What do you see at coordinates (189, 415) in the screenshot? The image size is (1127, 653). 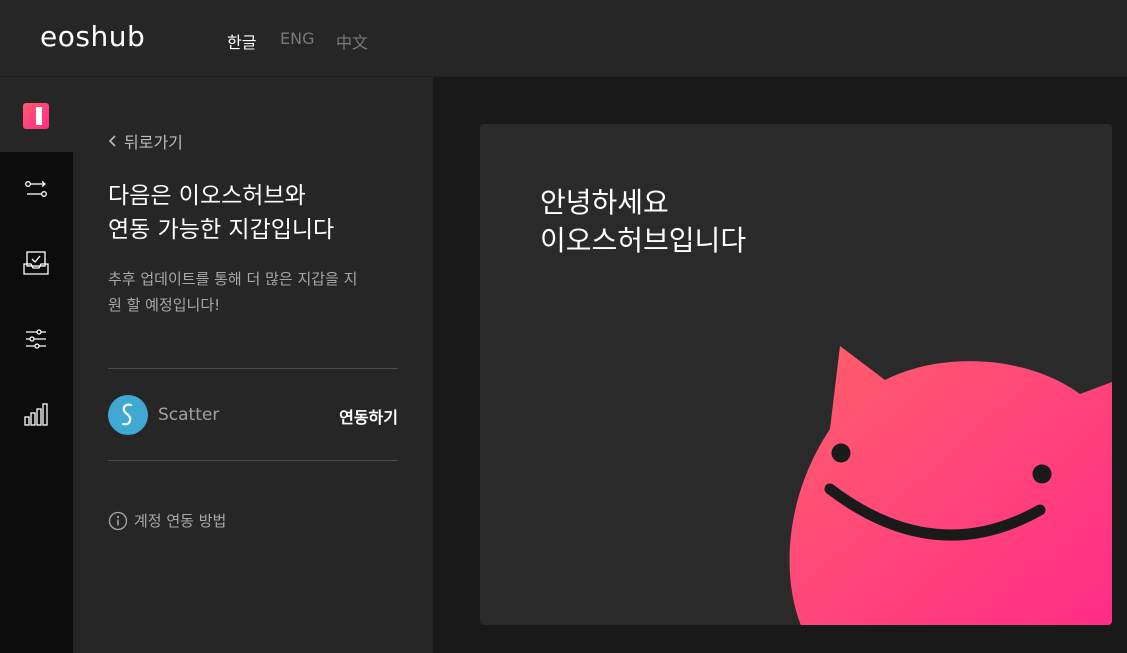 I see `wallet-name: Scatter` at bounding box center [189, 415].